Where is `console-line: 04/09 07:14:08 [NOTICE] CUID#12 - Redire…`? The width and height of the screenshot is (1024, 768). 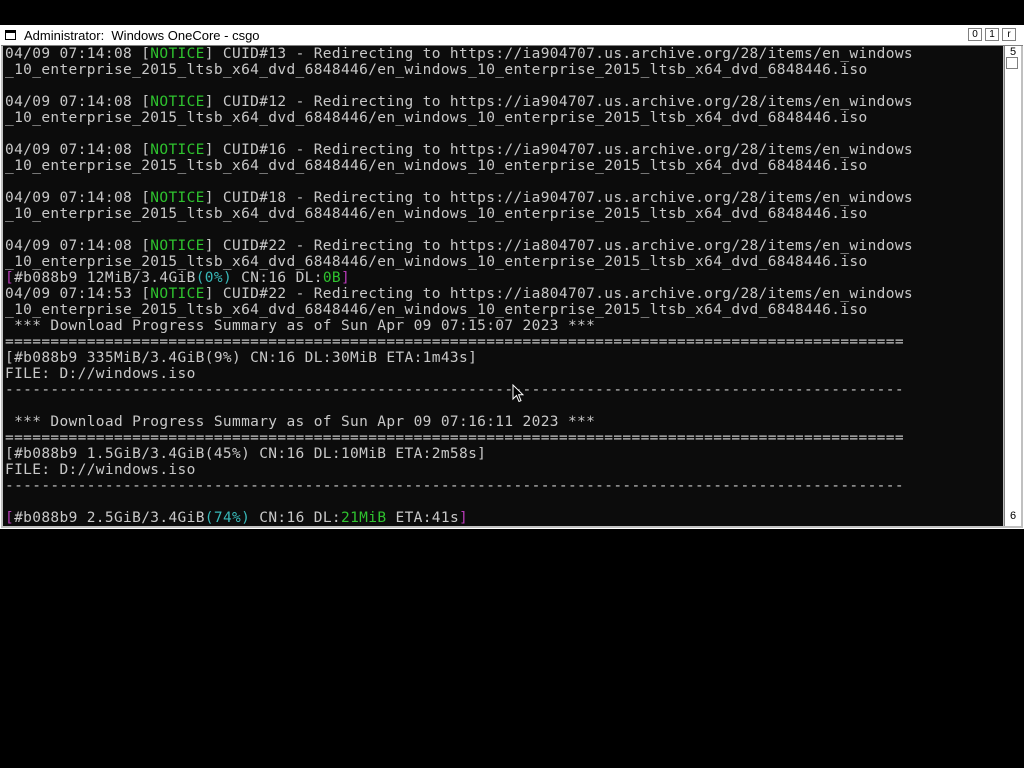 console-line: 04/09 07:14:08 [NOTICE] CUID#12 - Redire… is located at coordinates (459, 102).